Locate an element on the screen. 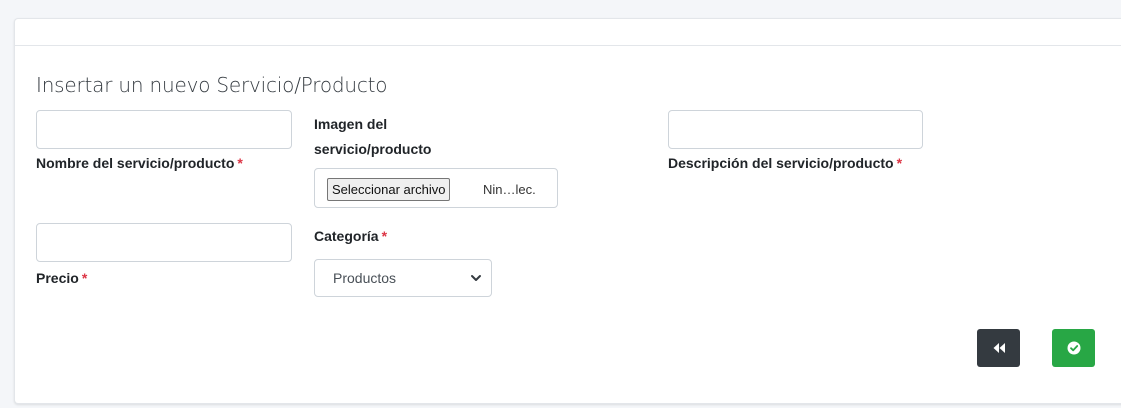  category-selected-value: Productos is located at coordinates (365, 278).